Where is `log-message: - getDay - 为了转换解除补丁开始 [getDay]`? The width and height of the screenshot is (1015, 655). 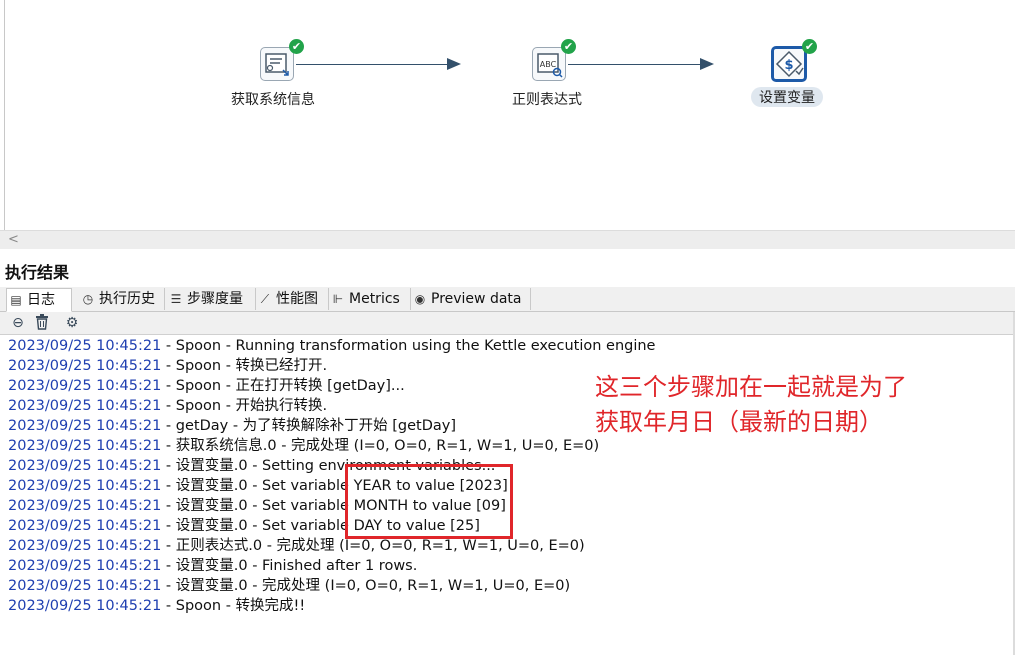
log-message: - getDay - 为了转换解除补丁开始 [getDay] is located at coordinates (309, 426).